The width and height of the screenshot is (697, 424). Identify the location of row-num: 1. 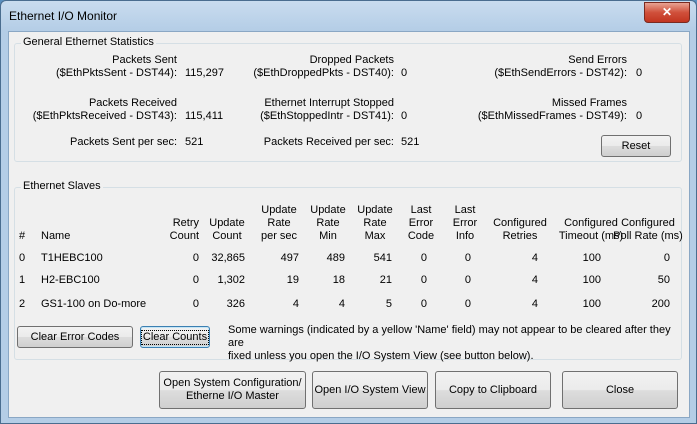
(22, 280).